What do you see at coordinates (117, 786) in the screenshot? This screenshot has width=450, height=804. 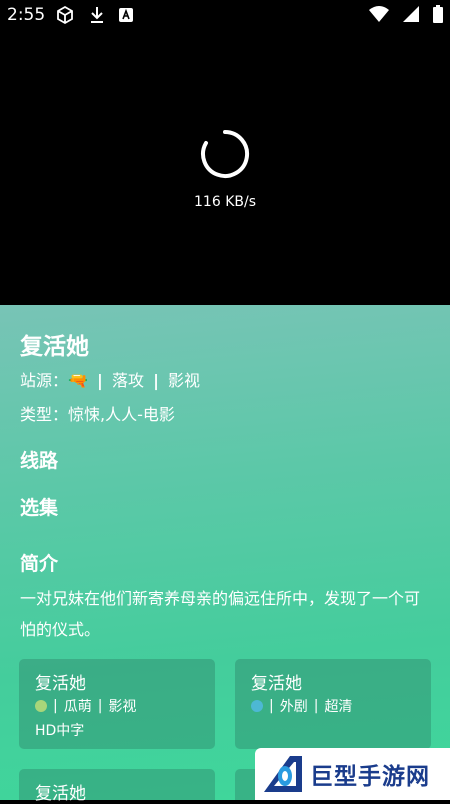 I see `source-card: 复活她` at bounding box center [117, 786].